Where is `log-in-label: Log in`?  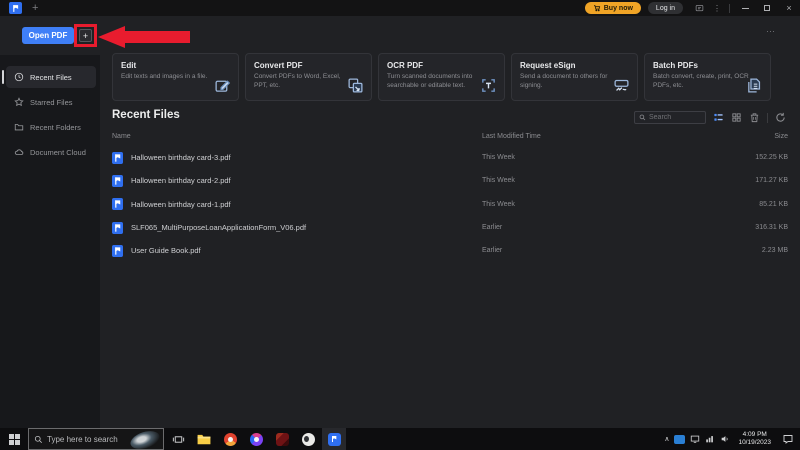
log-in-label: Log in is located at coordinates (665, 8).